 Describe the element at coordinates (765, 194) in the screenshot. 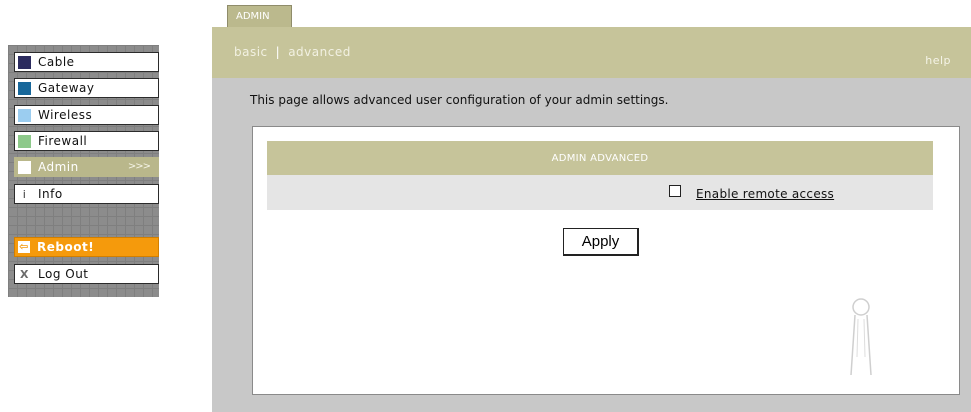

I see `remote-access-label: Enable remote access` at that location.